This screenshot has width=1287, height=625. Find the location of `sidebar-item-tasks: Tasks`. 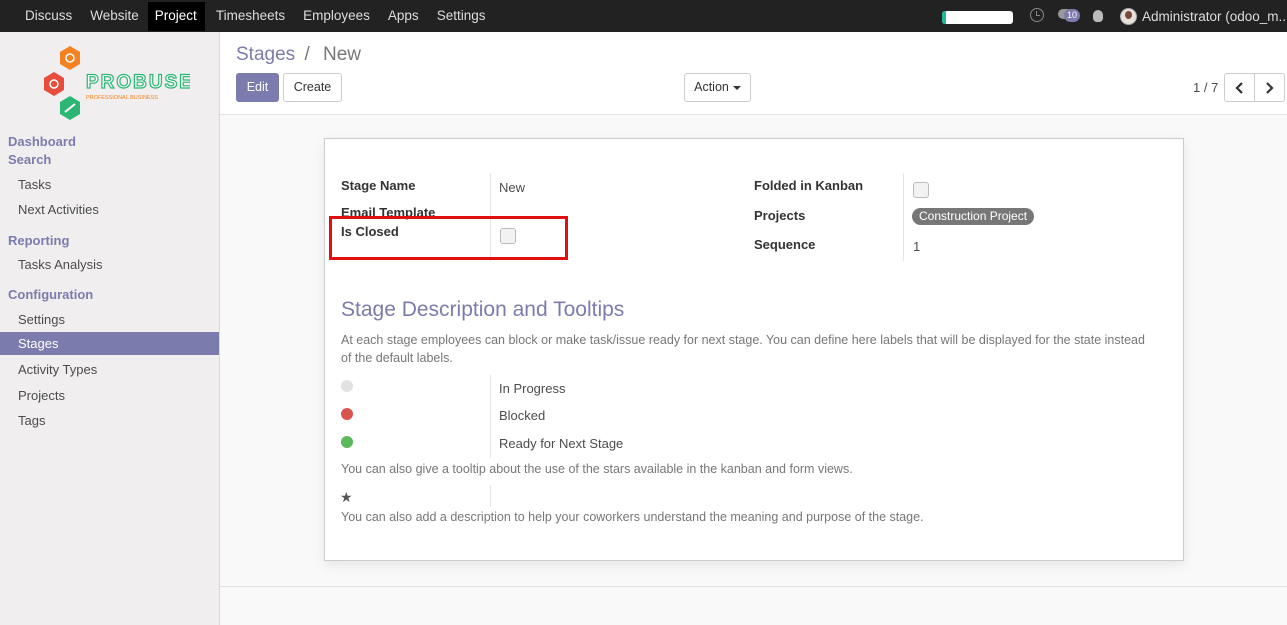

sidebar-item-tasks: Tasks is located at coordinates (109, 184).